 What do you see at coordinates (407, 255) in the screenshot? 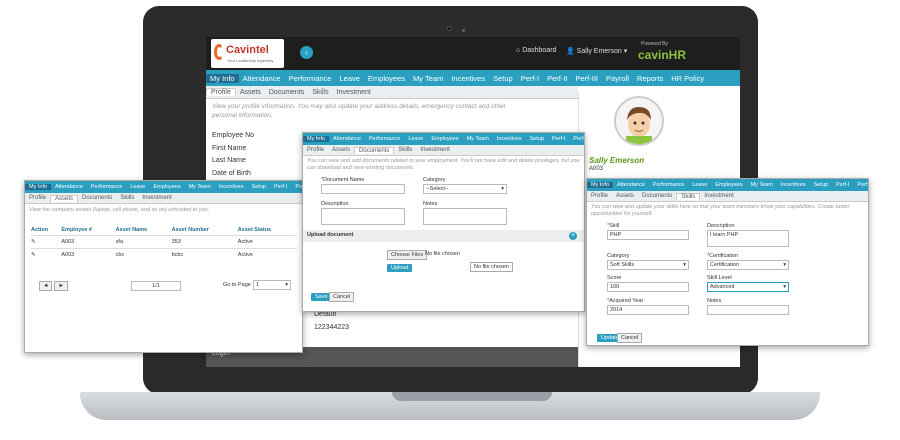
I see `choose-files-button: Choose Files` at bounding box center [407, 255].